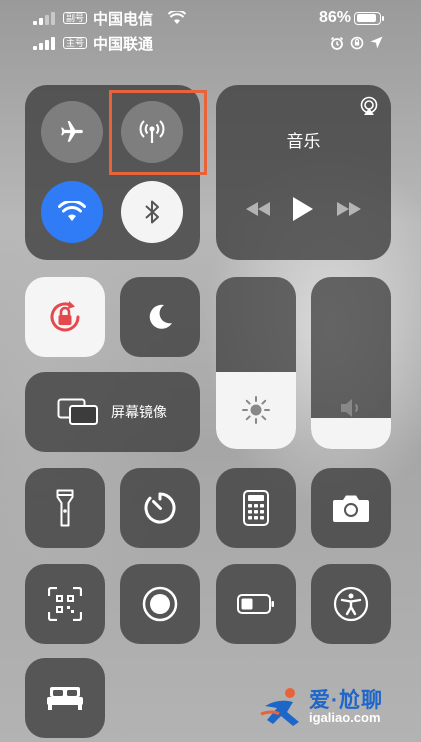 Image resolution: width=421 pixels, height=742 pixels. I want to click on carrier-name: 中国电信, so click(123, 19).